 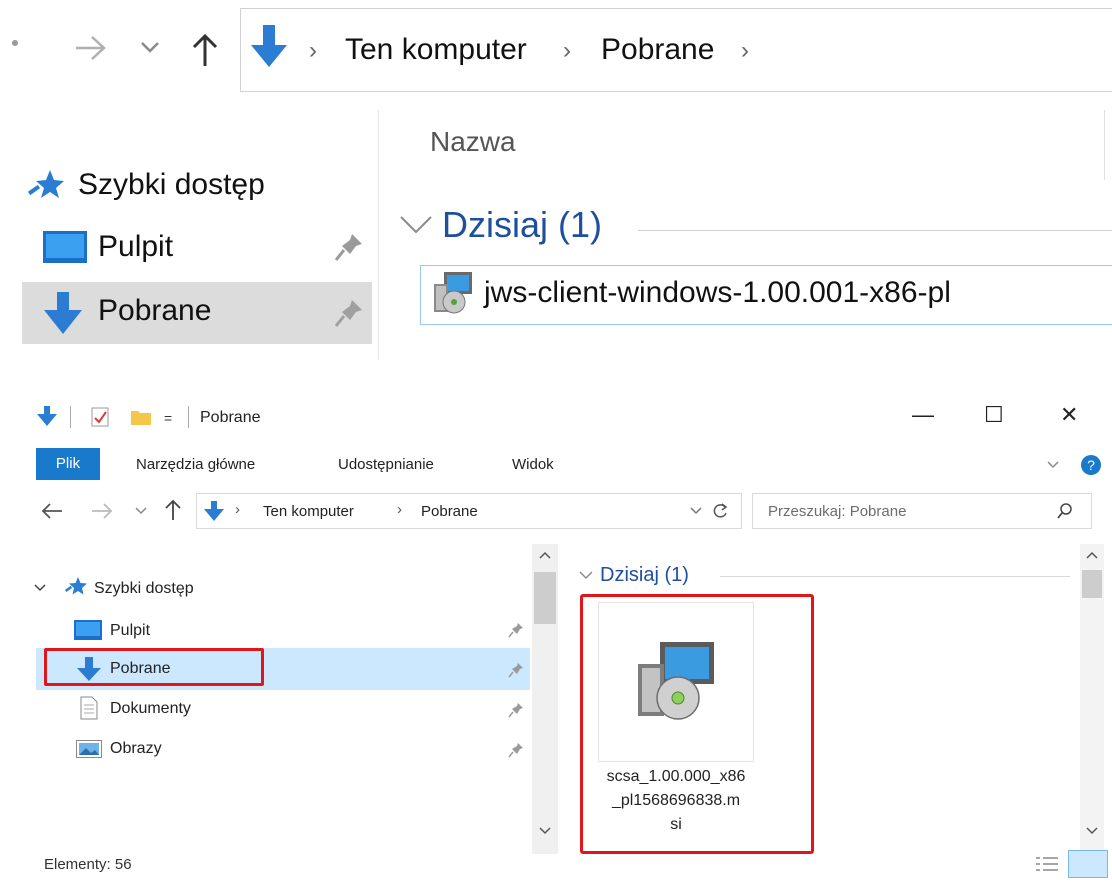 What do you see at coordinates (717, 292) in the screenshot?
I see `file-name: jws-client-windows-1.00.001-x86-pl` at bounding box center [717, 292].